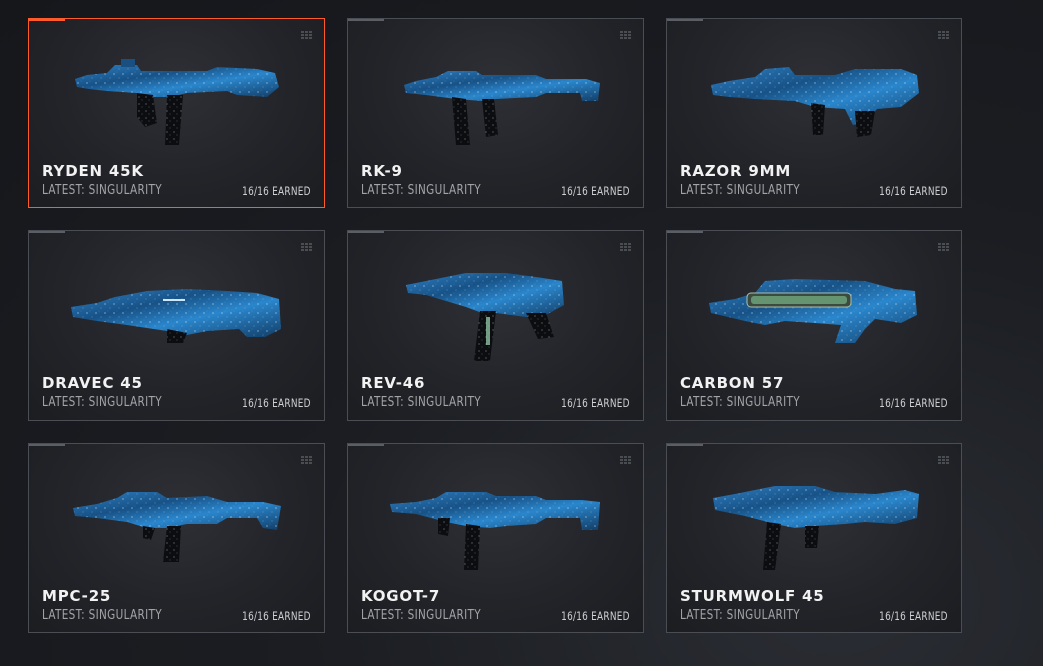  What do you see at coordinates (382, 171) in the screenshot?
I see `weapon-name: RK-9` at bounding box center [382, 171].